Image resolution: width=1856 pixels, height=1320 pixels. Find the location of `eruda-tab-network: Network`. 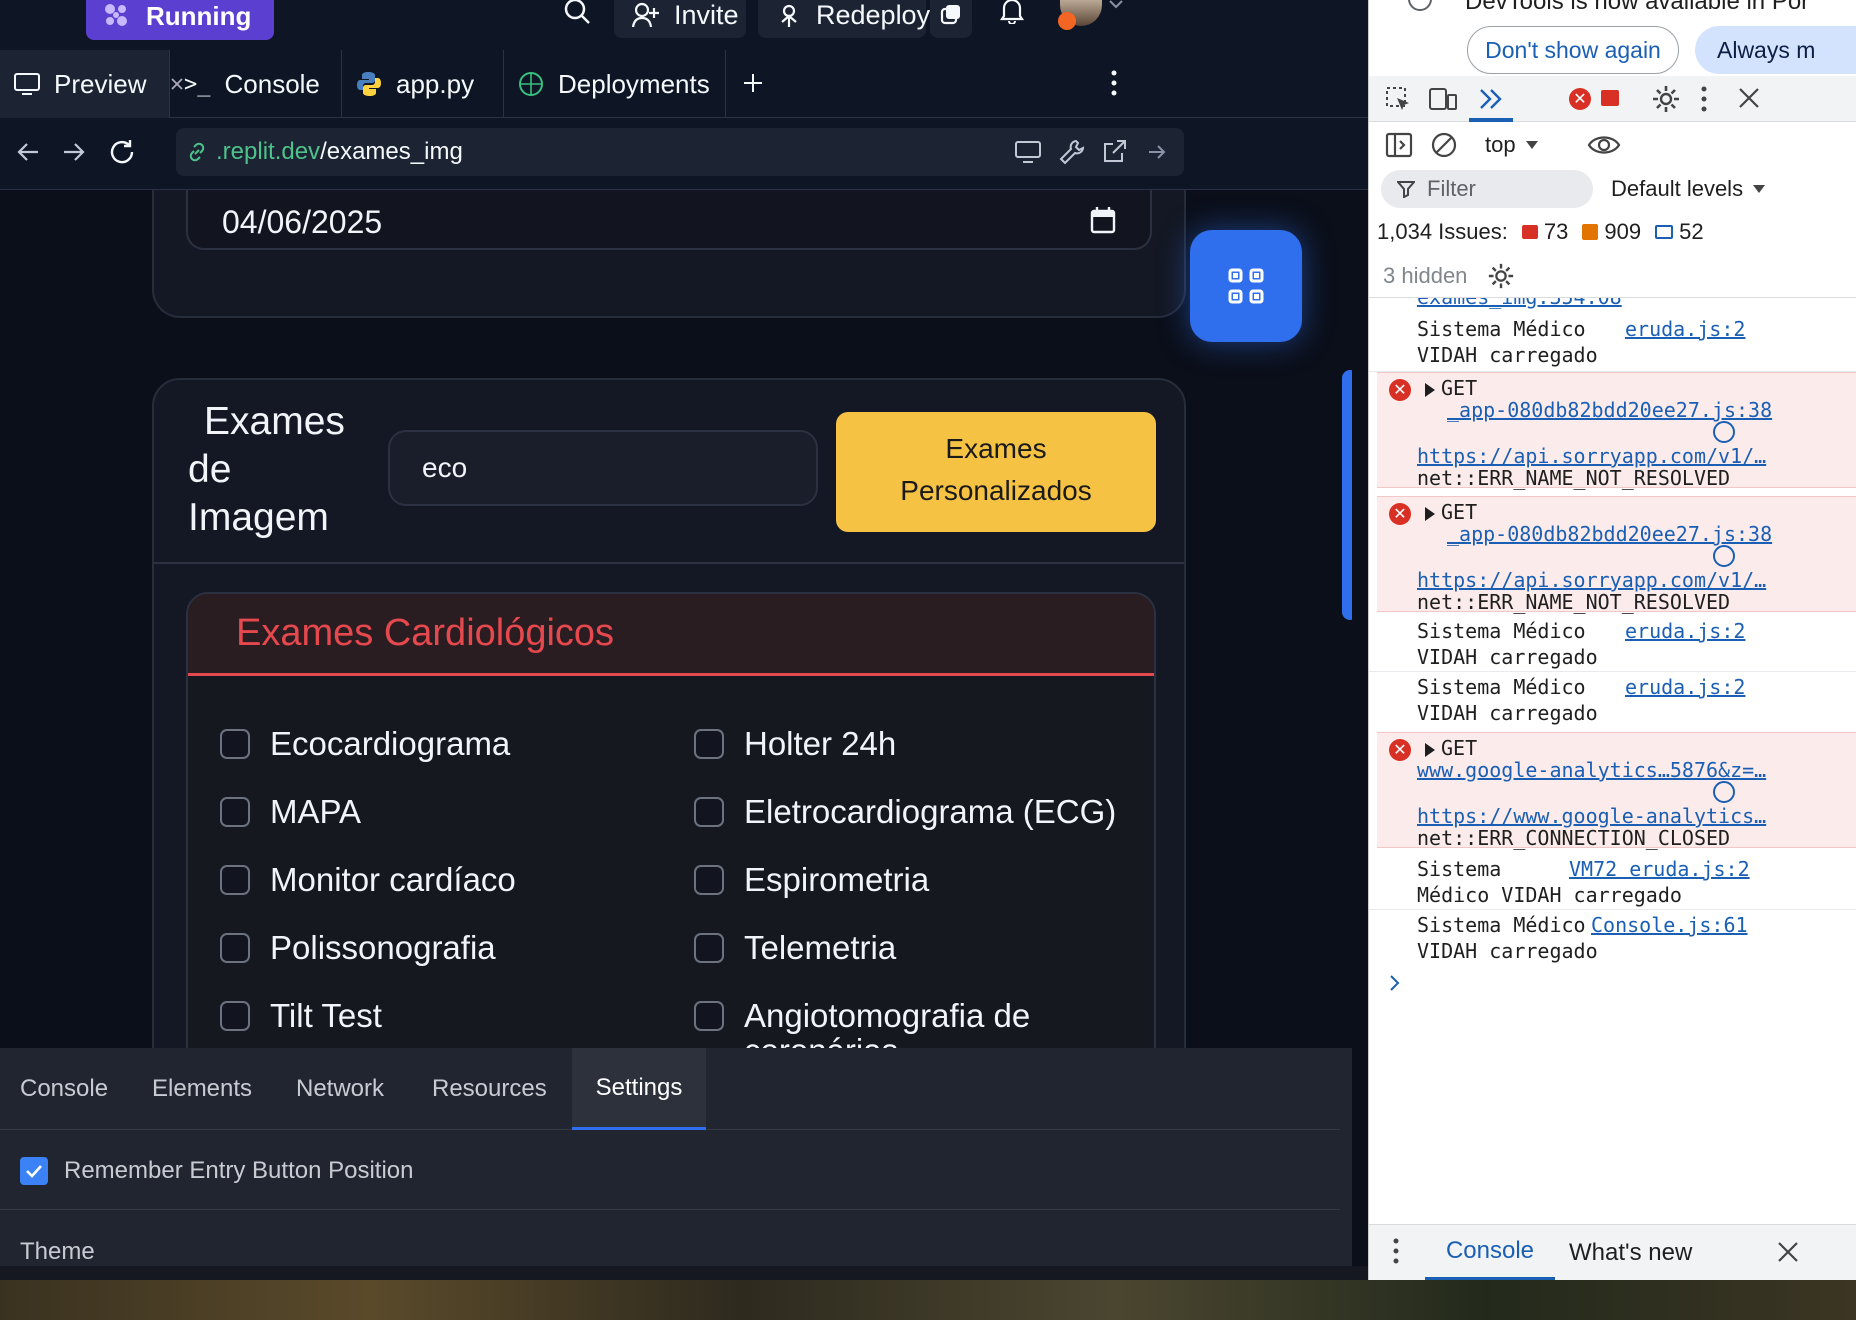

eruda-tab-network: Network is located at coordinates (340, 1089).